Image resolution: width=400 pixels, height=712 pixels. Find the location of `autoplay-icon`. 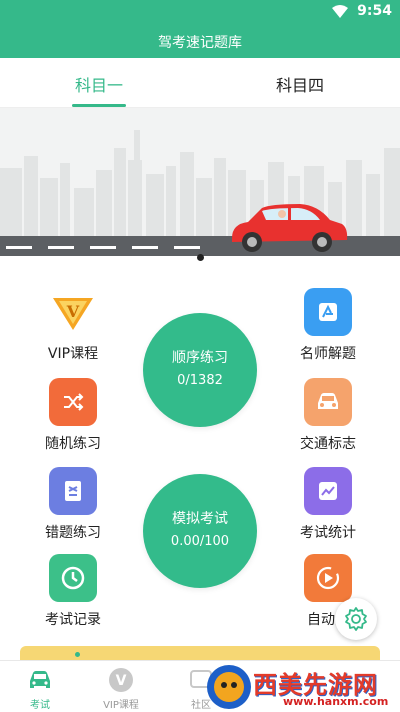

autoplay-icon is located at coordinates (328, 578).